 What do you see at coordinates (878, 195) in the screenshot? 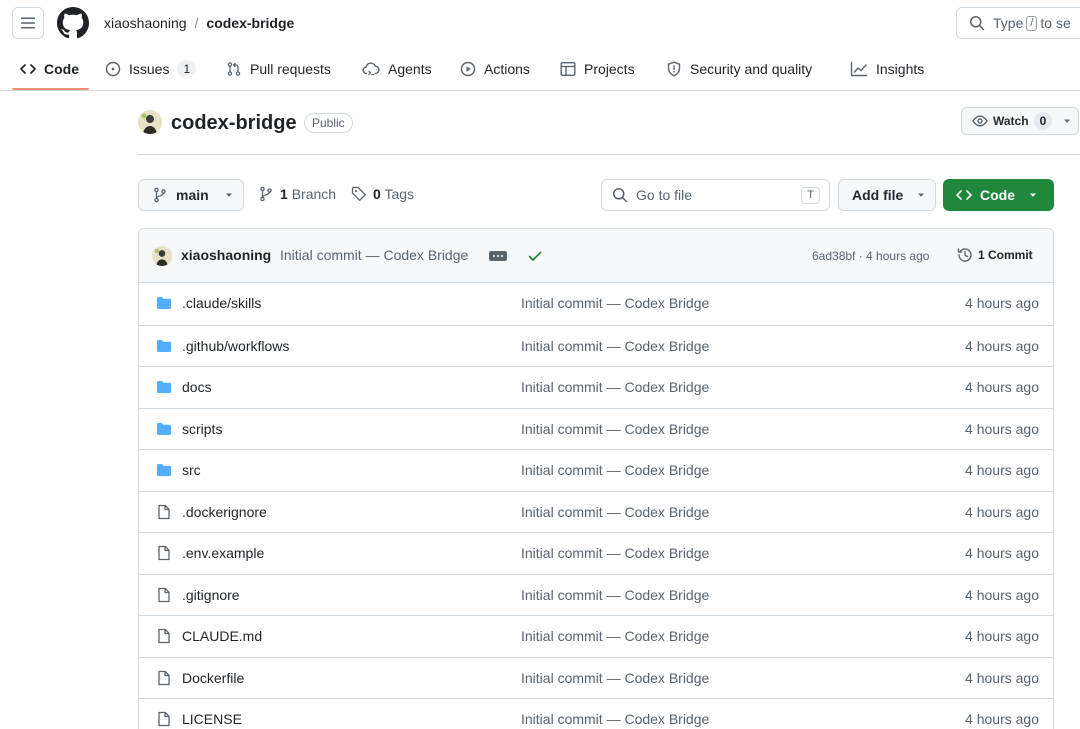
I see `add-file-label: Add file` at bounding box center [878, 195].